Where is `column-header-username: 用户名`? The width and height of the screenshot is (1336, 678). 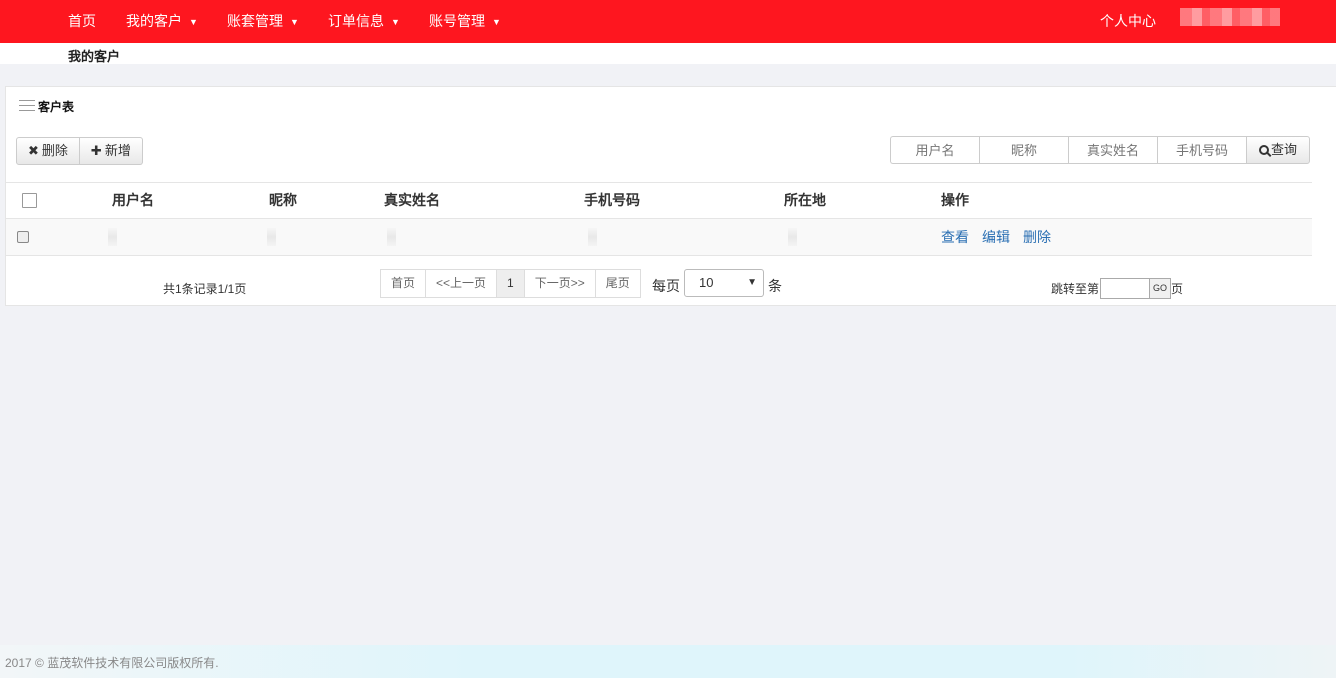
column-header-username: 用户名 is located at coordinates (133, 200).